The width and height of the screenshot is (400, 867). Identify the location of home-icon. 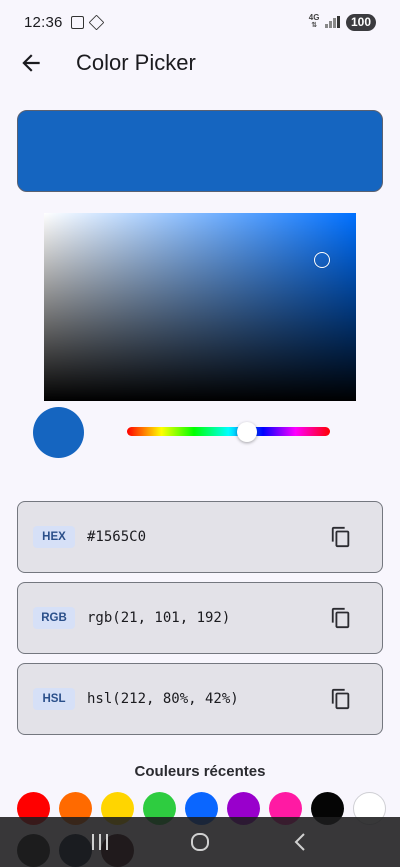
(200, 842).